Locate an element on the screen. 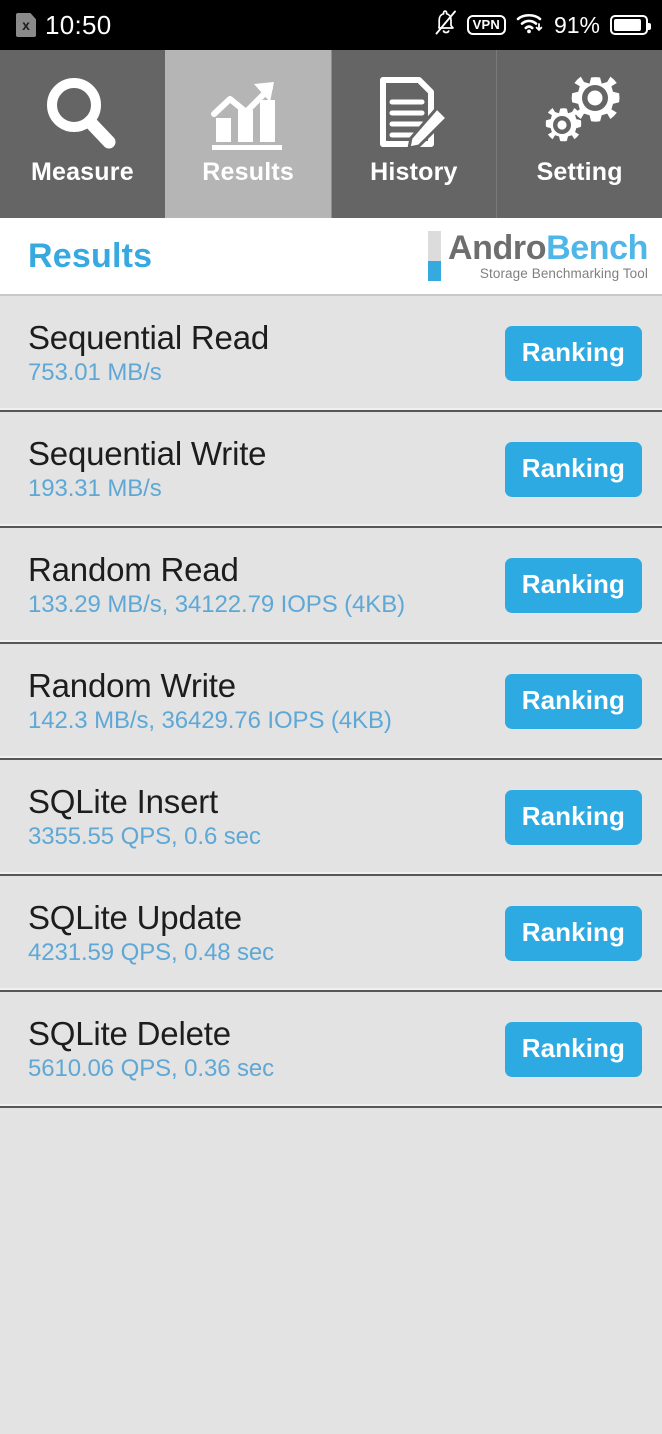 The image size is (662, 1434). table-row-0: Sequential Read 753.01 MB/s Ranking is located at coordinates (331, 354).